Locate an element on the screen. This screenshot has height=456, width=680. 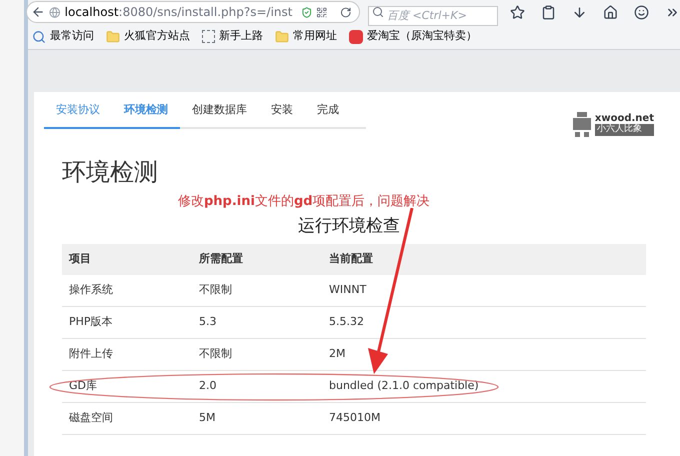
page-icon is located at coordinates (208, 36).